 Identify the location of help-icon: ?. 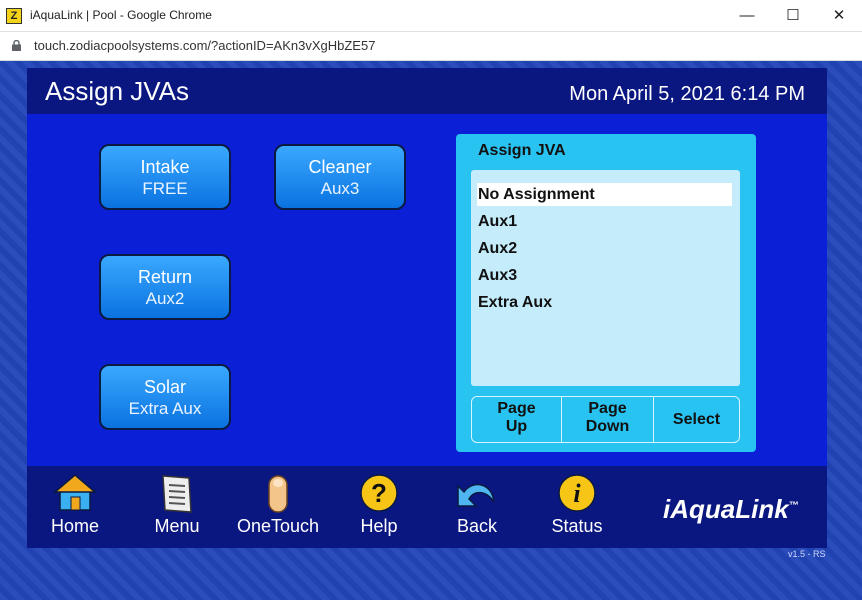
(379, 493).